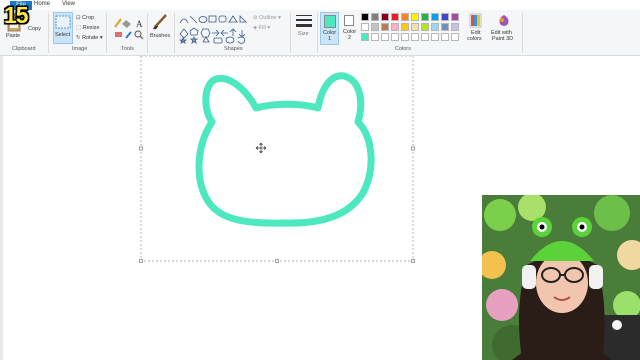  I want to click on tab-home: Home, so click(42, 4).